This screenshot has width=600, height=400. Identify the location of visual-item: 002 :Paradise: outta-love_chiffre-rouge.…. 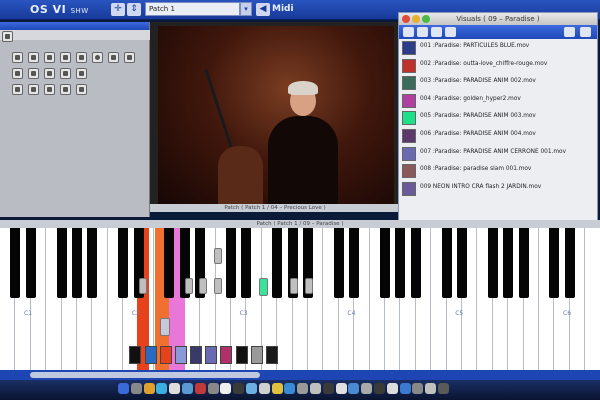
(498, 66).